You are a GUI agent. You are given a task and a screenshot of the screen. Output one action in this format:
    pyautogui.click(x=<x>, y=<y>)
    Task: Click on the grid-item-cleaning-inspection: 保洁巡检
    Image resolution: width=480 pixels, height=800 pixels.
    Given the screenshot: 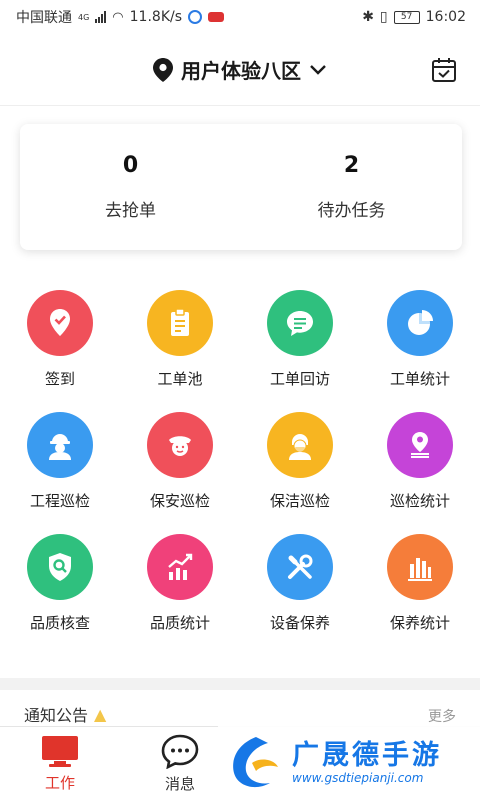 What is the action you would take?
    pyautogui.click(x=300, y=463)
    